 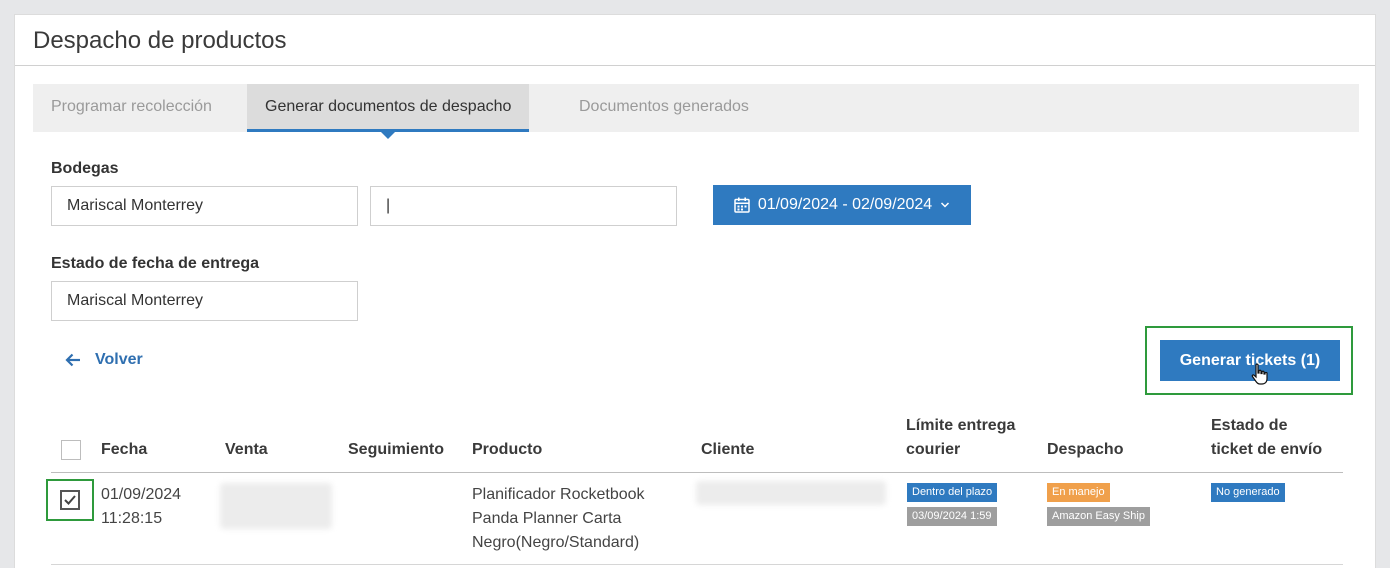 I want to click on row-producto-line2: Panda Planner Carta, so click(x=547, y=518).